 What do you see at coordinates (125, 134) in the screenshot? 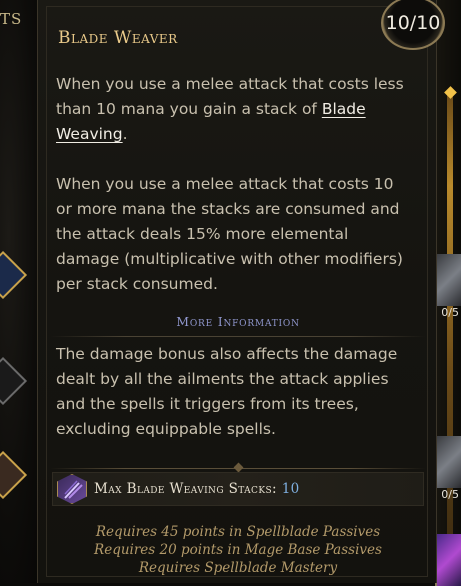
I see `description-punctuation: .` at bounding box center [125, 134].